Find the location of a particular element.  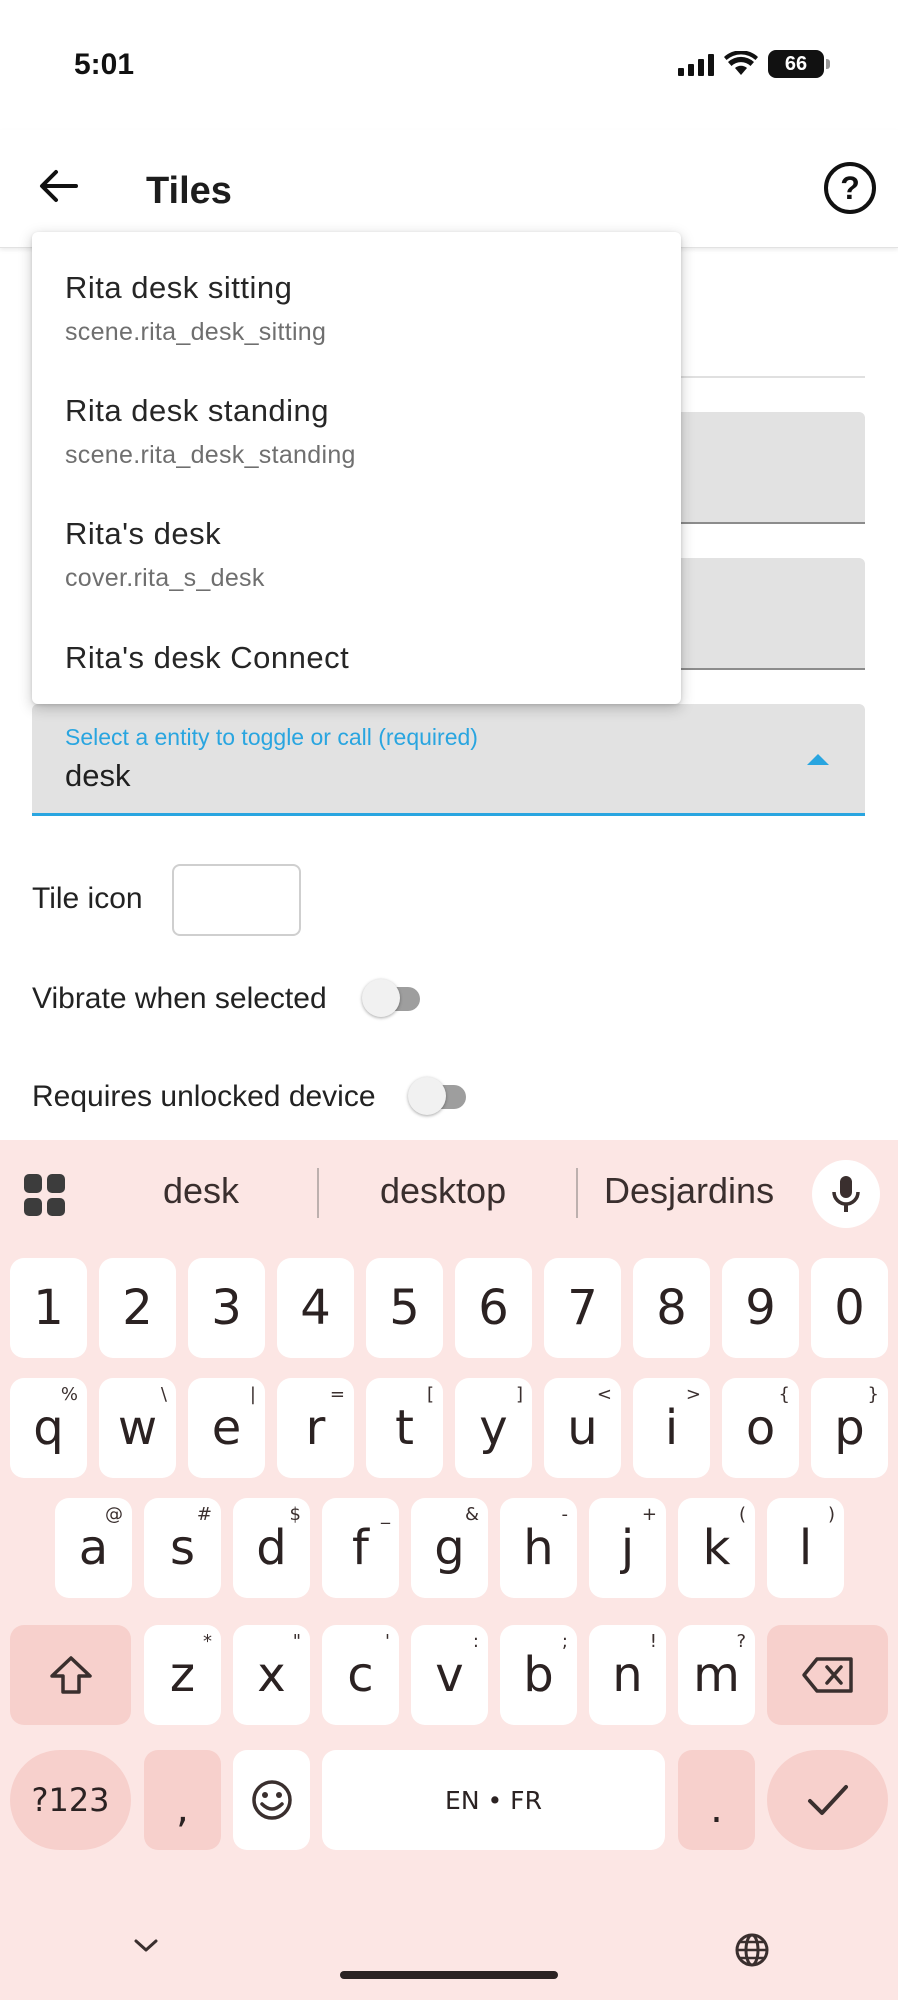

key-label: z is located at coordinates (182, 1675).